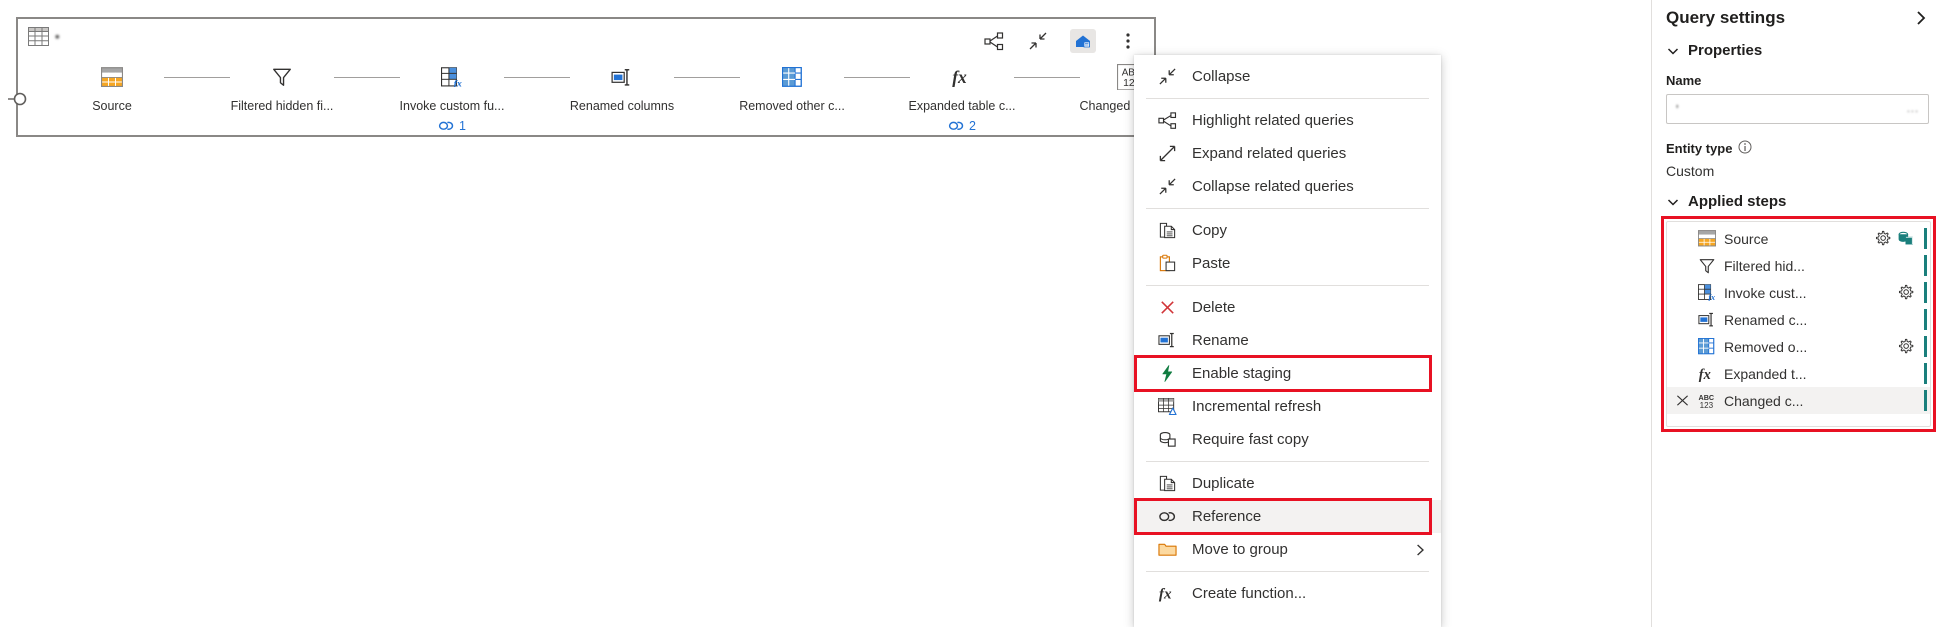 This screenshot has height=627, width=1943. I want to click on diagram-step-label: Renamed columns, so click(622, 106).